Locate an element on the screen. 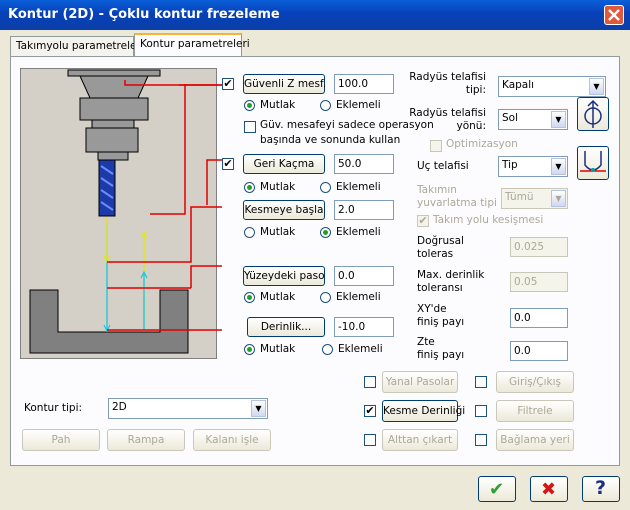  locate-label: Bağlama yeri is located at coordinates (535, 440).